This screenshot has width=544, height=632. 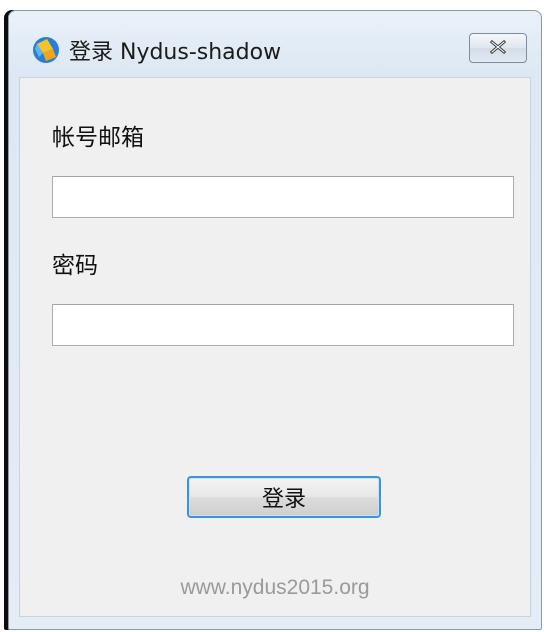 I want to click on window-title: 登录 Nydus-shadow, so click(x=175, y=52).